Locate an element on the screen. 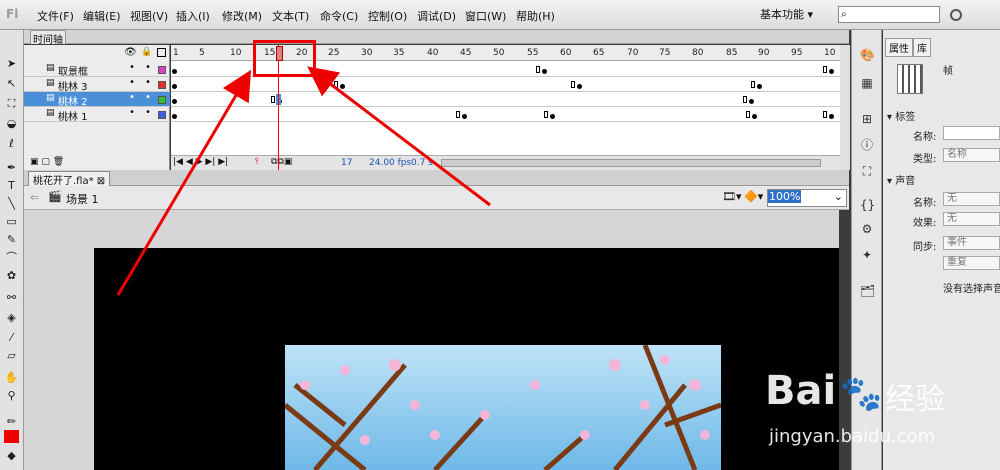 The width and height of the screenshot is (1000, 470). watermark-url: jingyan.baidu.com is located at coordinates (852, 436).